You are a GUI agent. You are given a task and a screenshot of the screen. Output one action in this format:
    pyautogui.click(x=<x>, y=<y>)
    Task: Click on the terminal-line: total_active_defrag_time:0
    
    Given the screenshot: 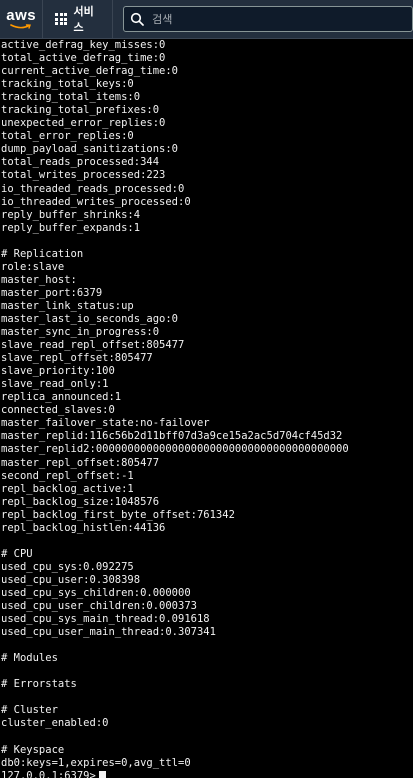 What is the action you would take?
    pyautogui.click(x=83, y=58)
    